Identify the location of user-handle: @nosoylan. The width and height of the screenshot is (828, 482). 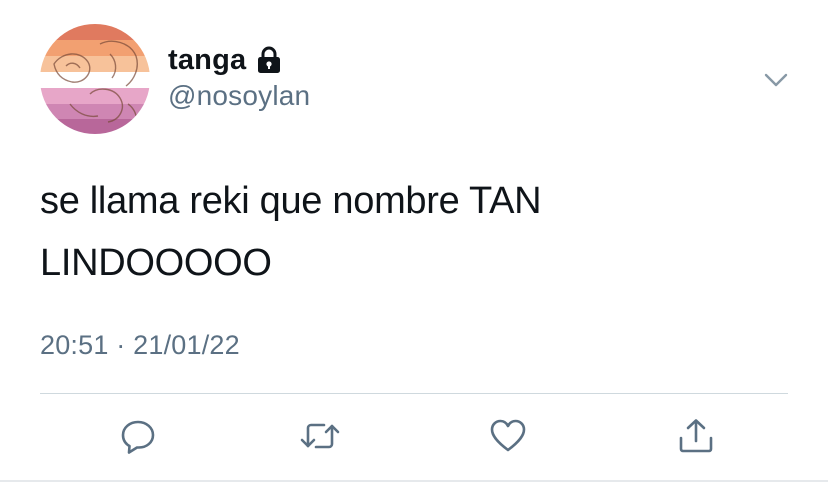
(239, 96).